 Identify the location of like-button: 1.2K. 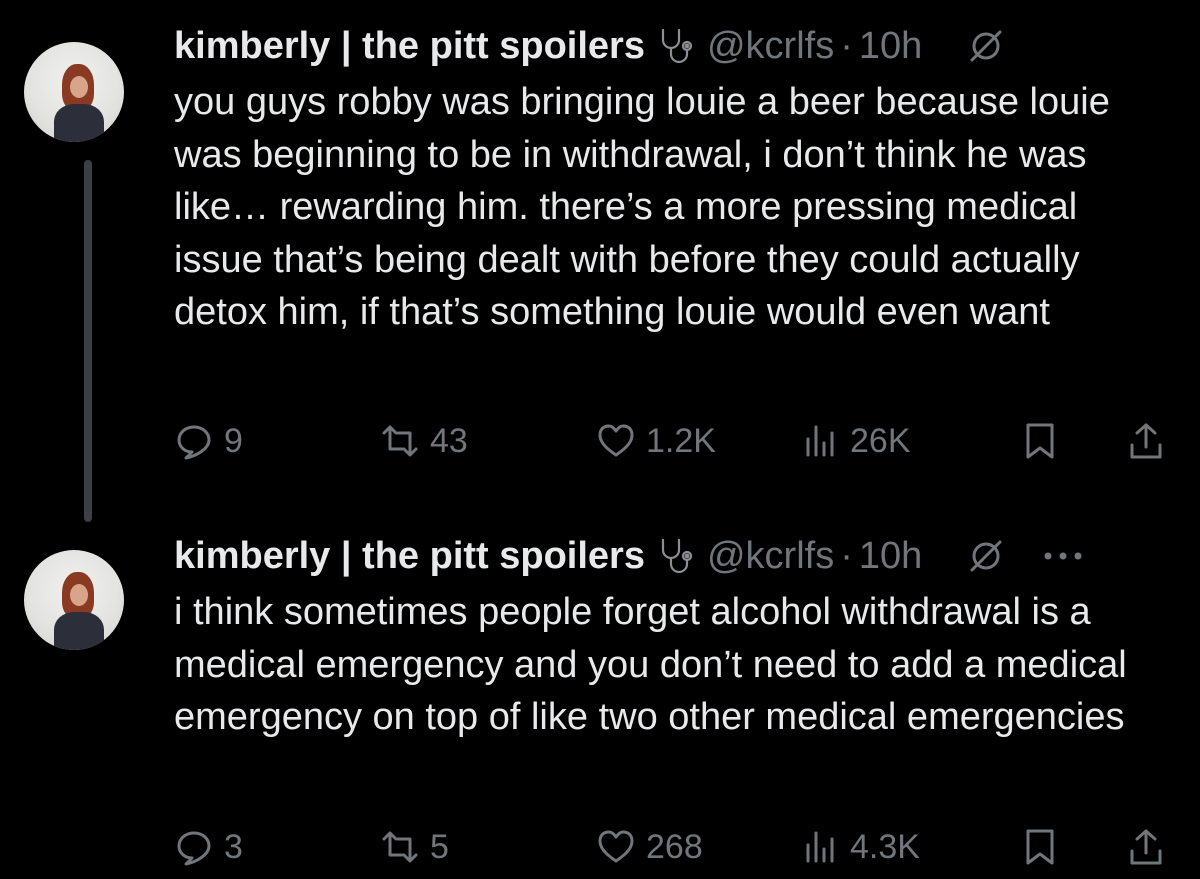
(656, 441).